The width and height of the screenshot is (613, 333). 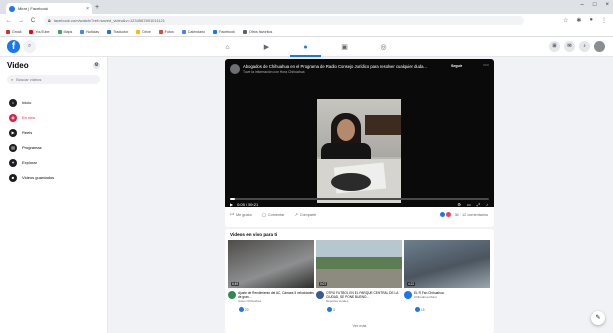 What do you see at coordinates (9, 21) in the screenshot?
I see `back-button: ←` at bounding box center [9, 21].